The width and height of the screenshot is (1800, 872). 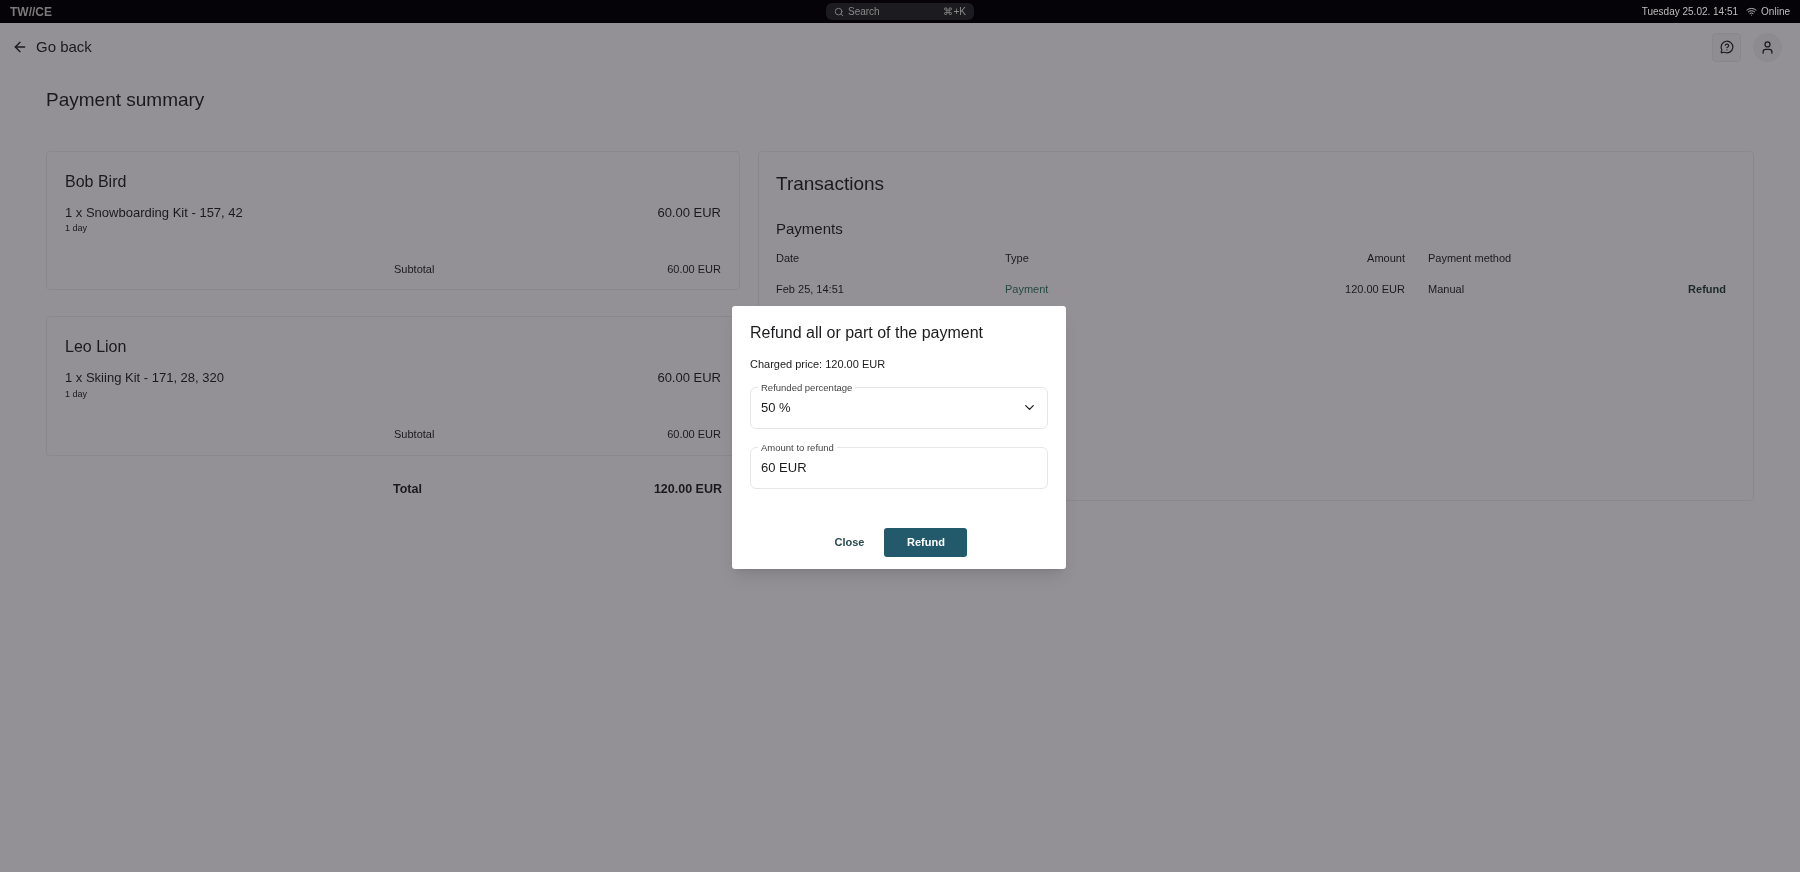 I want to click on user-icon, so click(x=1767, y=47).